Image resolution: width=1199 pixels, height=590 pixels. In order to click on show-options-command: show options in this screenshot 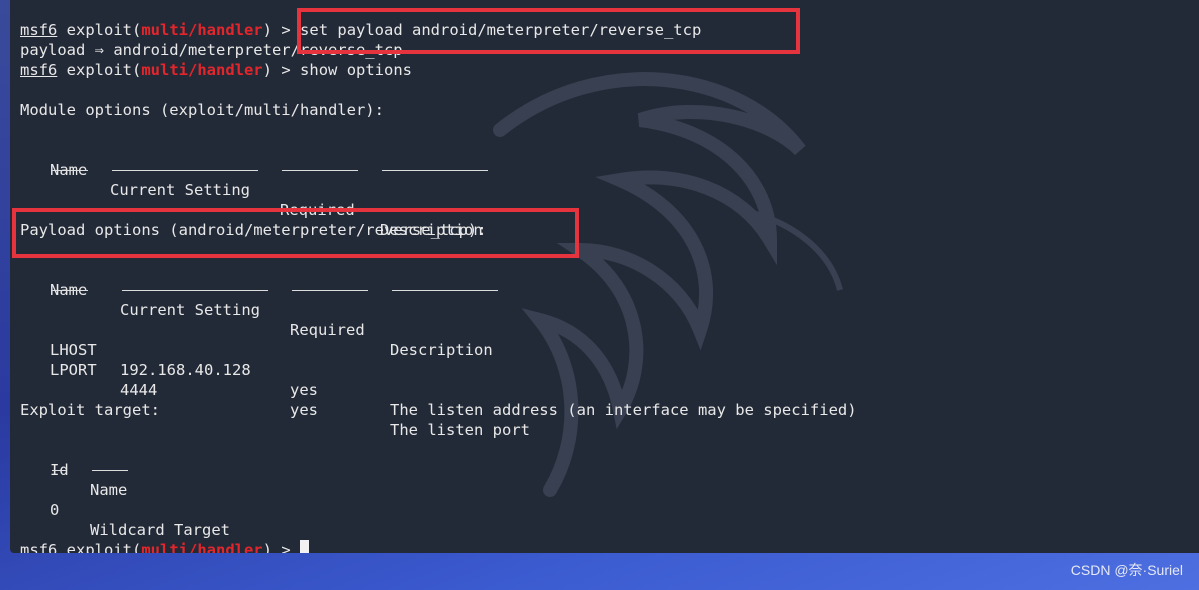, I will do `click(356, 70)`.